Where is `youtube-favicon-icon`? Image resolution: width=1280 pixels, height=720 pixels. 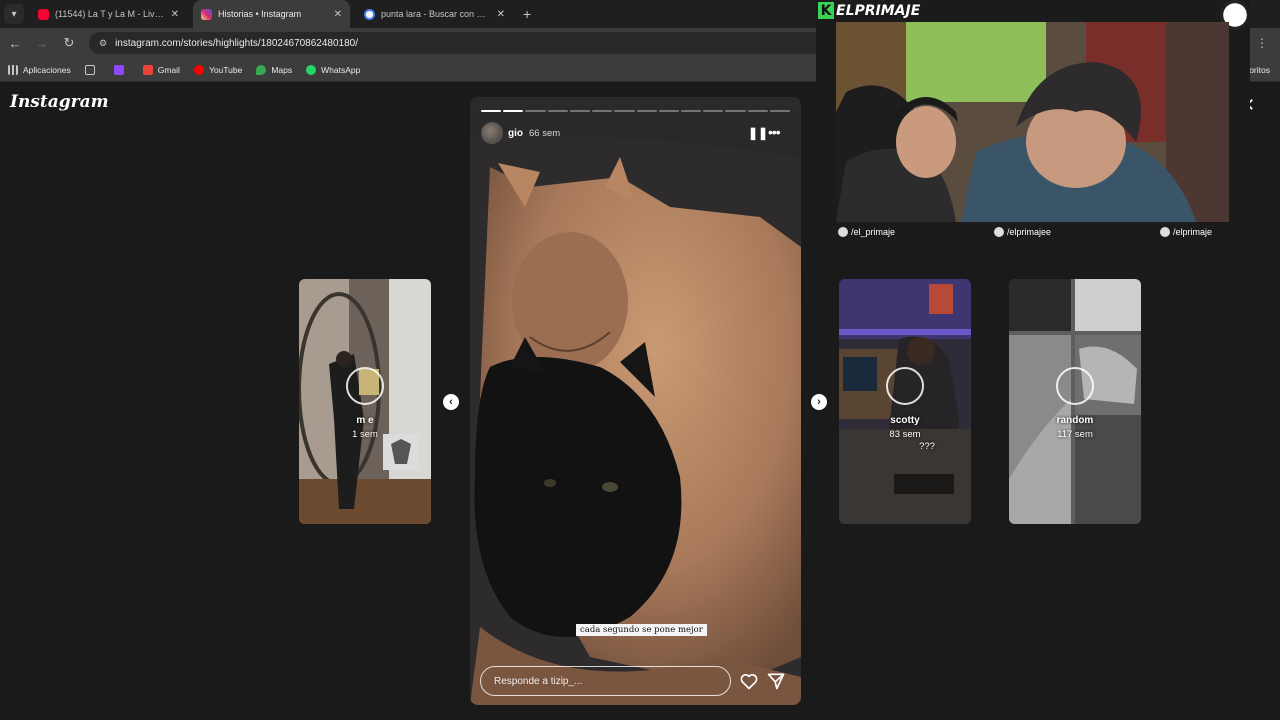 youtube-favicon-icon is located at coordinates (43, 14).